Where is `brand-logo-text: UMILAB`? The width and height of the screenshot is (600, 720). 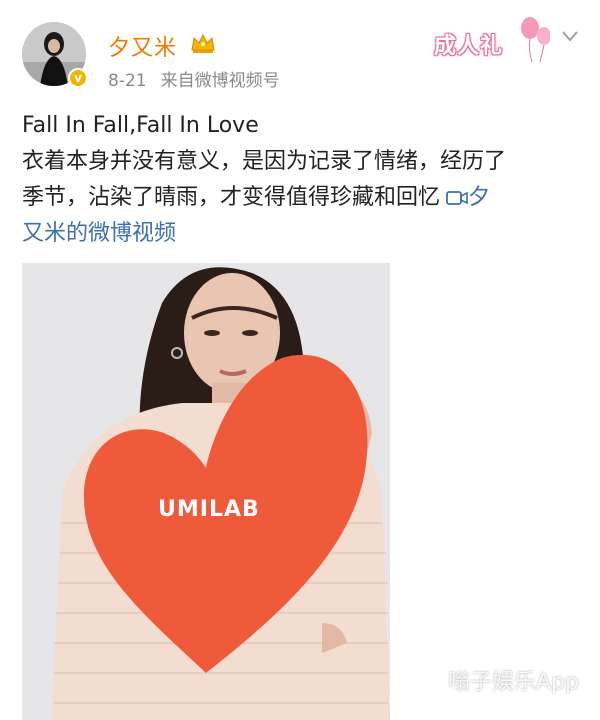 brand-logo-text: UMILAB is located at coordinates (209, 509).